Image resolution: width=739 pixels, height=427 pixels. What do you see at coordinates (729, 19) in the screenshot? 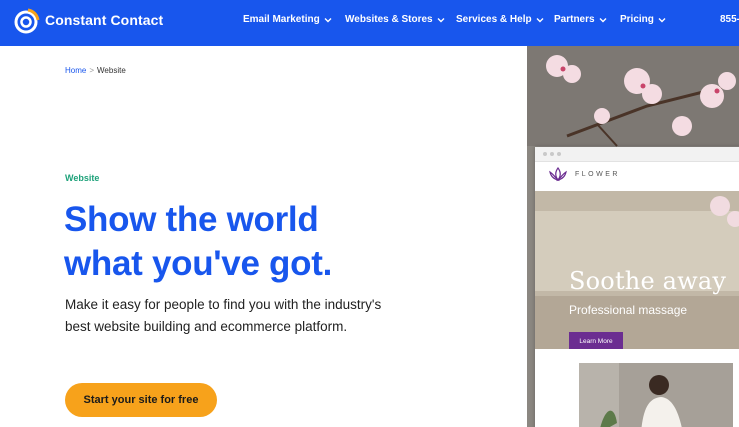
I see `phone-number-link: 855-` at bounding box center [729, 19].